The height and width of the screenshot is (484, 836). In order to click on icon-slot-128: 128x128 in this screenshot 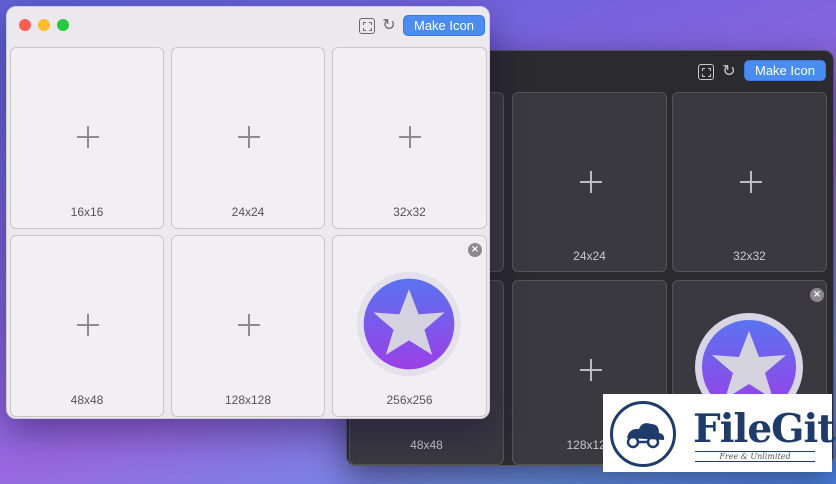, I will do `click(248, 326)`.